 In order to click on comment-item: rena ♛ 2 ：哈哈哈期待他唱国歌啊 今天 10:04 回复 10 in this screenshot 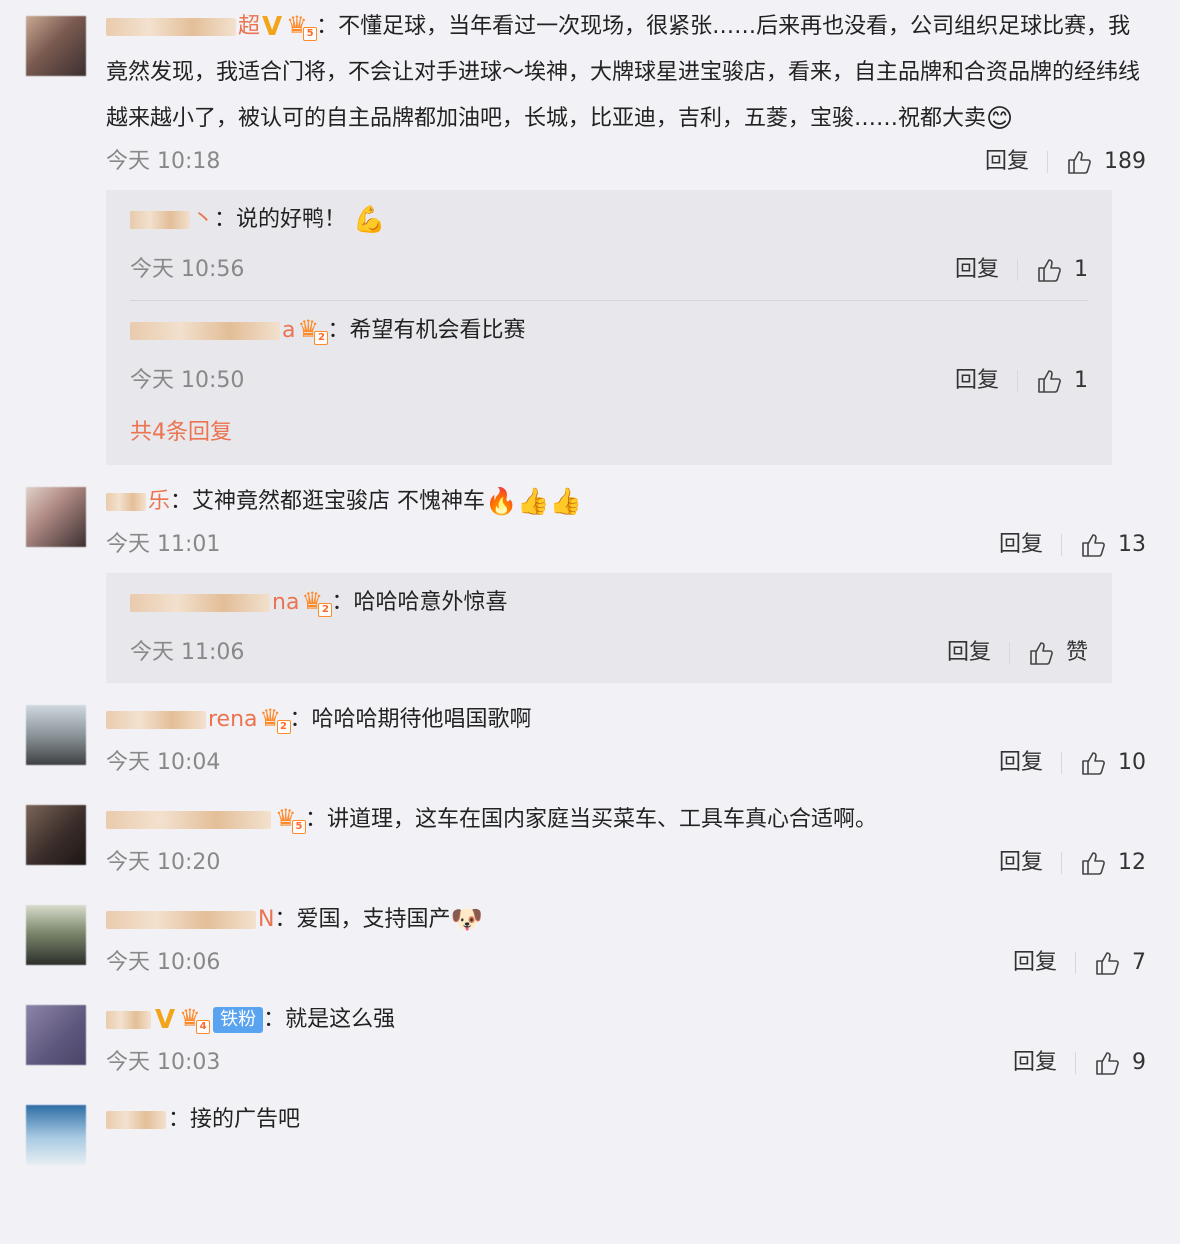, I will do `click(590, 740)`.